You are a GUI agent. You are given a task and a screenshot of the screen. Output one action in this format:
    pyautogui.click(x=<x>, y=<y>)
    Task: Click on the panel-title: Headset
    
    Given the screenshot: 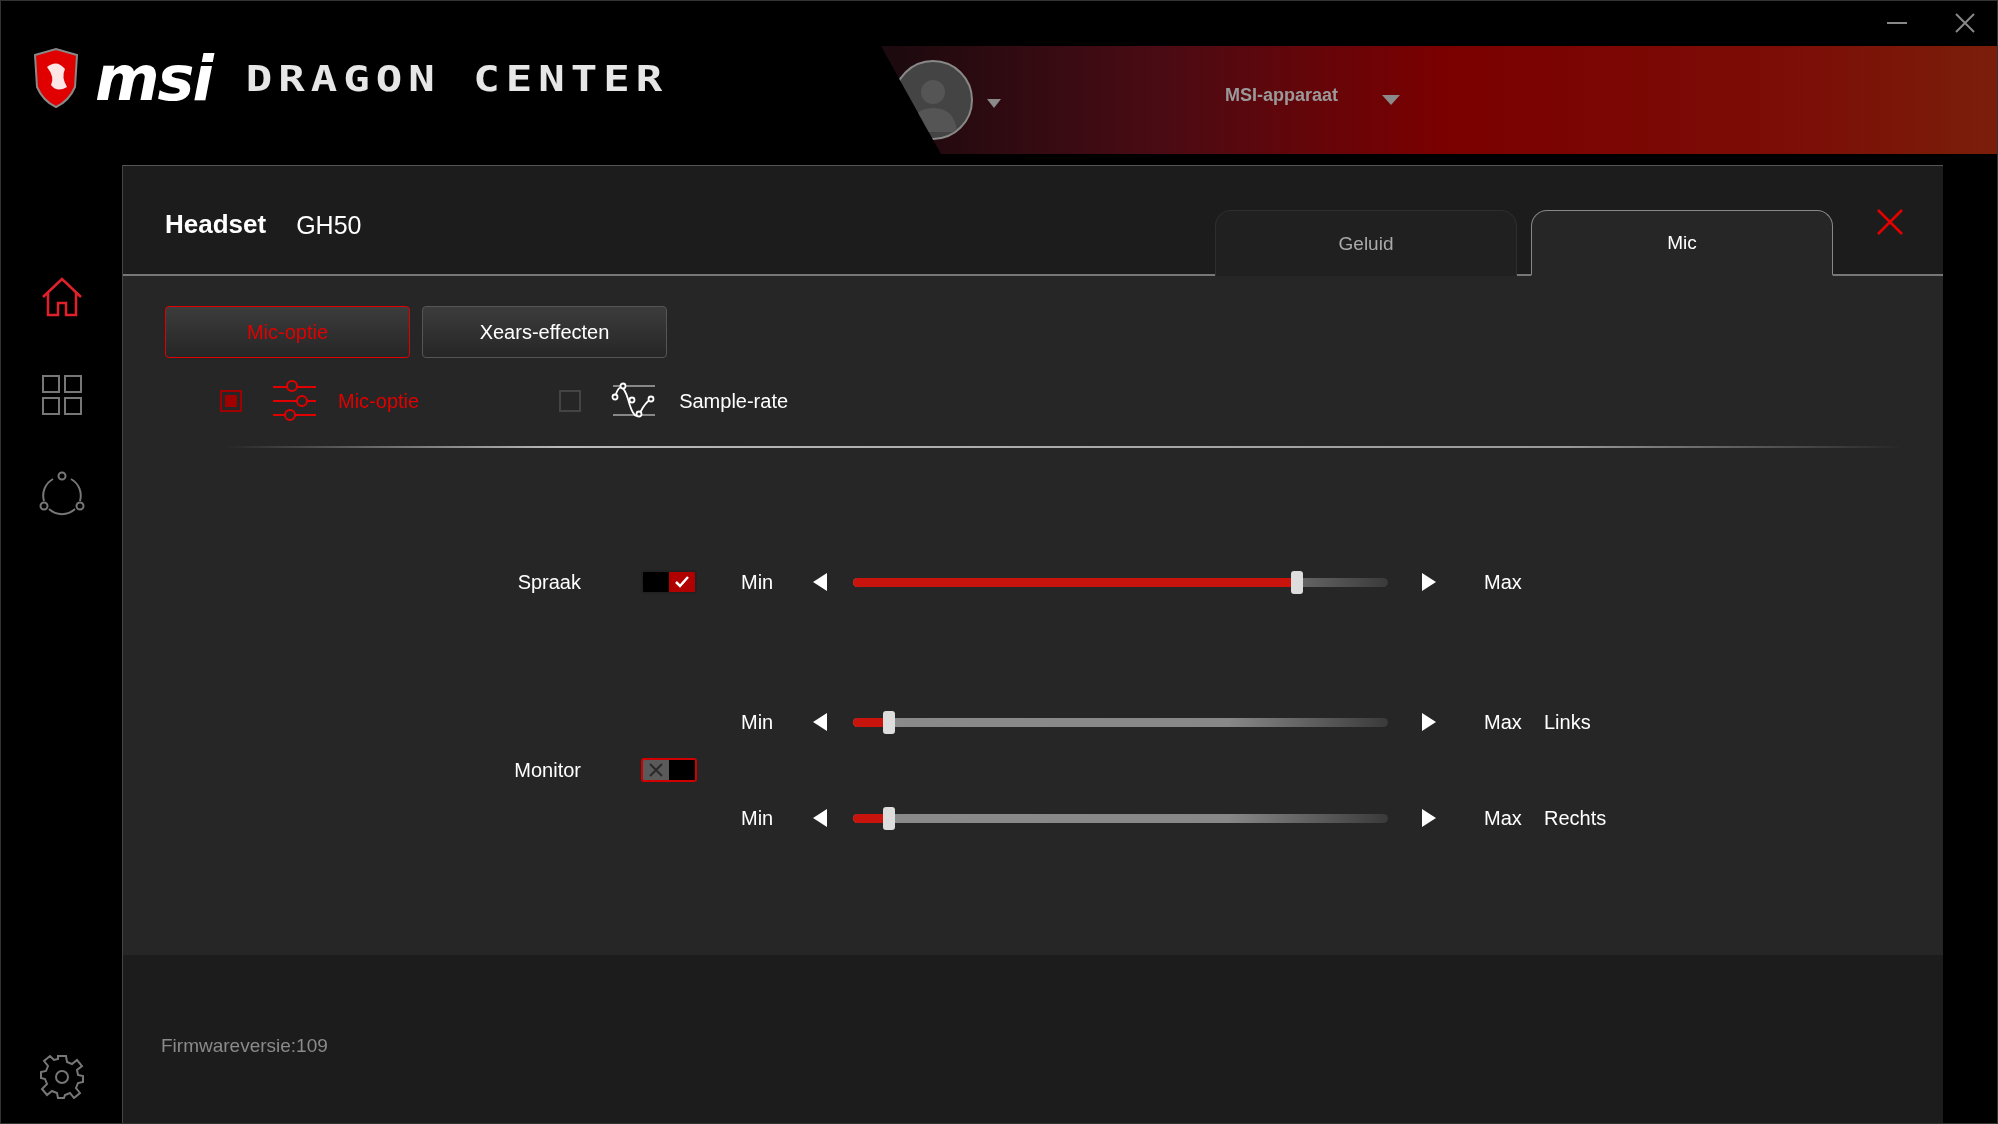 What is the action you would take?
    pyautogui.click(x=216, y=224)
    